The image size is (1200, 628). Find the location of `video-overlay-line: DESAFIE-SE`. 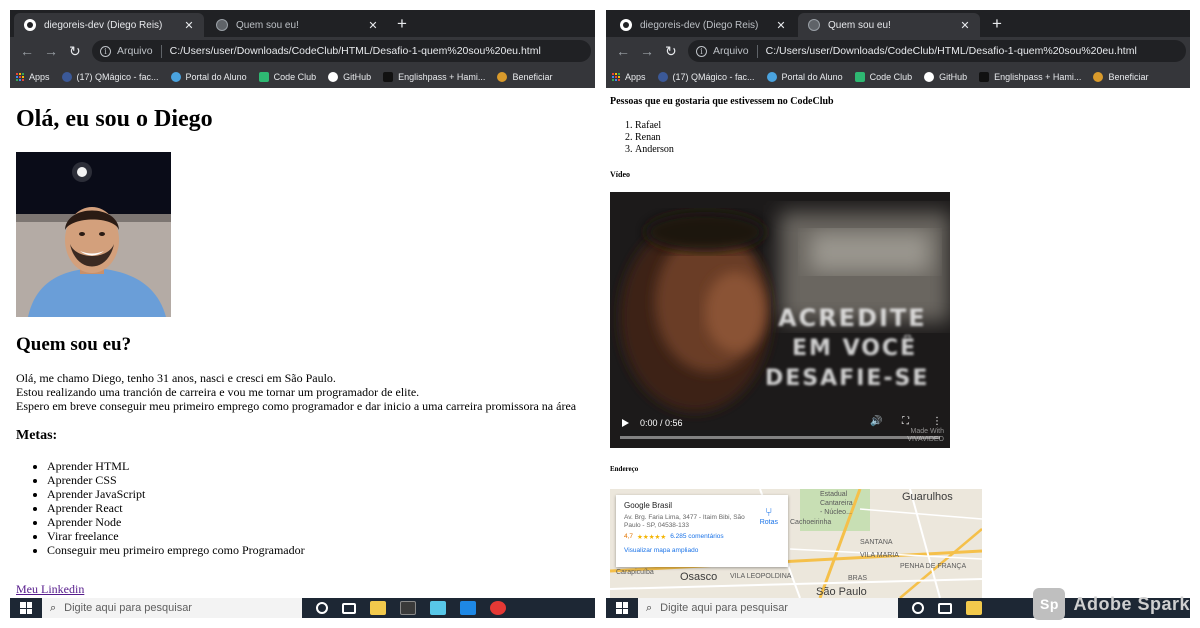

video-overlay-line: DESAFIE-SE is located at coordinates (847, 378).